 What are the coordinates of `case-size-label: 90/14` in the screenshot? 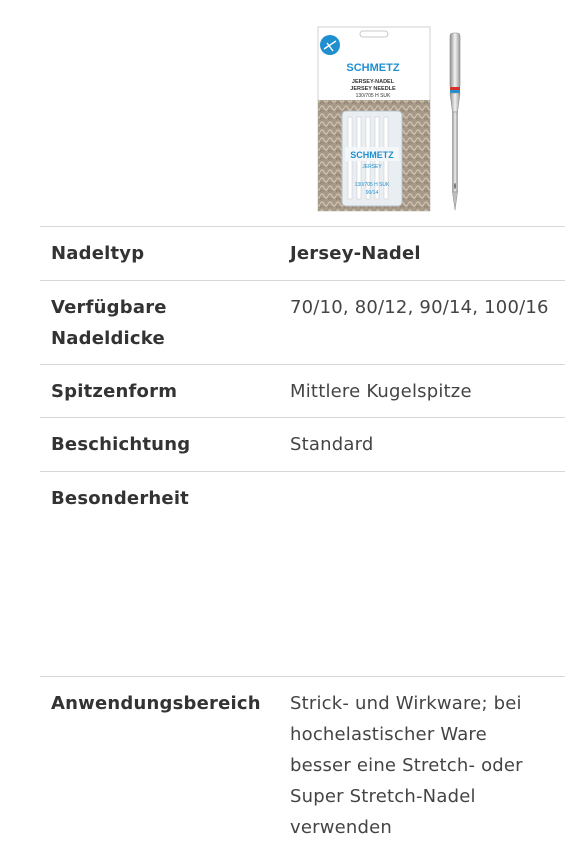 It's located at (372, 193).